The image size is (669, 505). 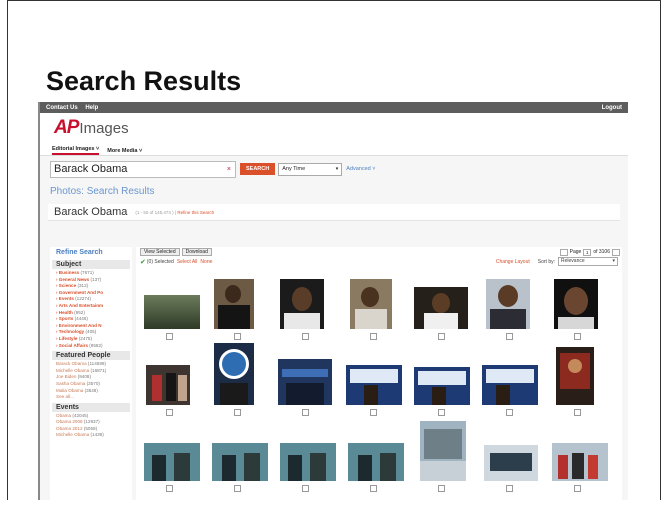 I want to click on change-layout-link: Change Layout, so click(x=513, y=262).